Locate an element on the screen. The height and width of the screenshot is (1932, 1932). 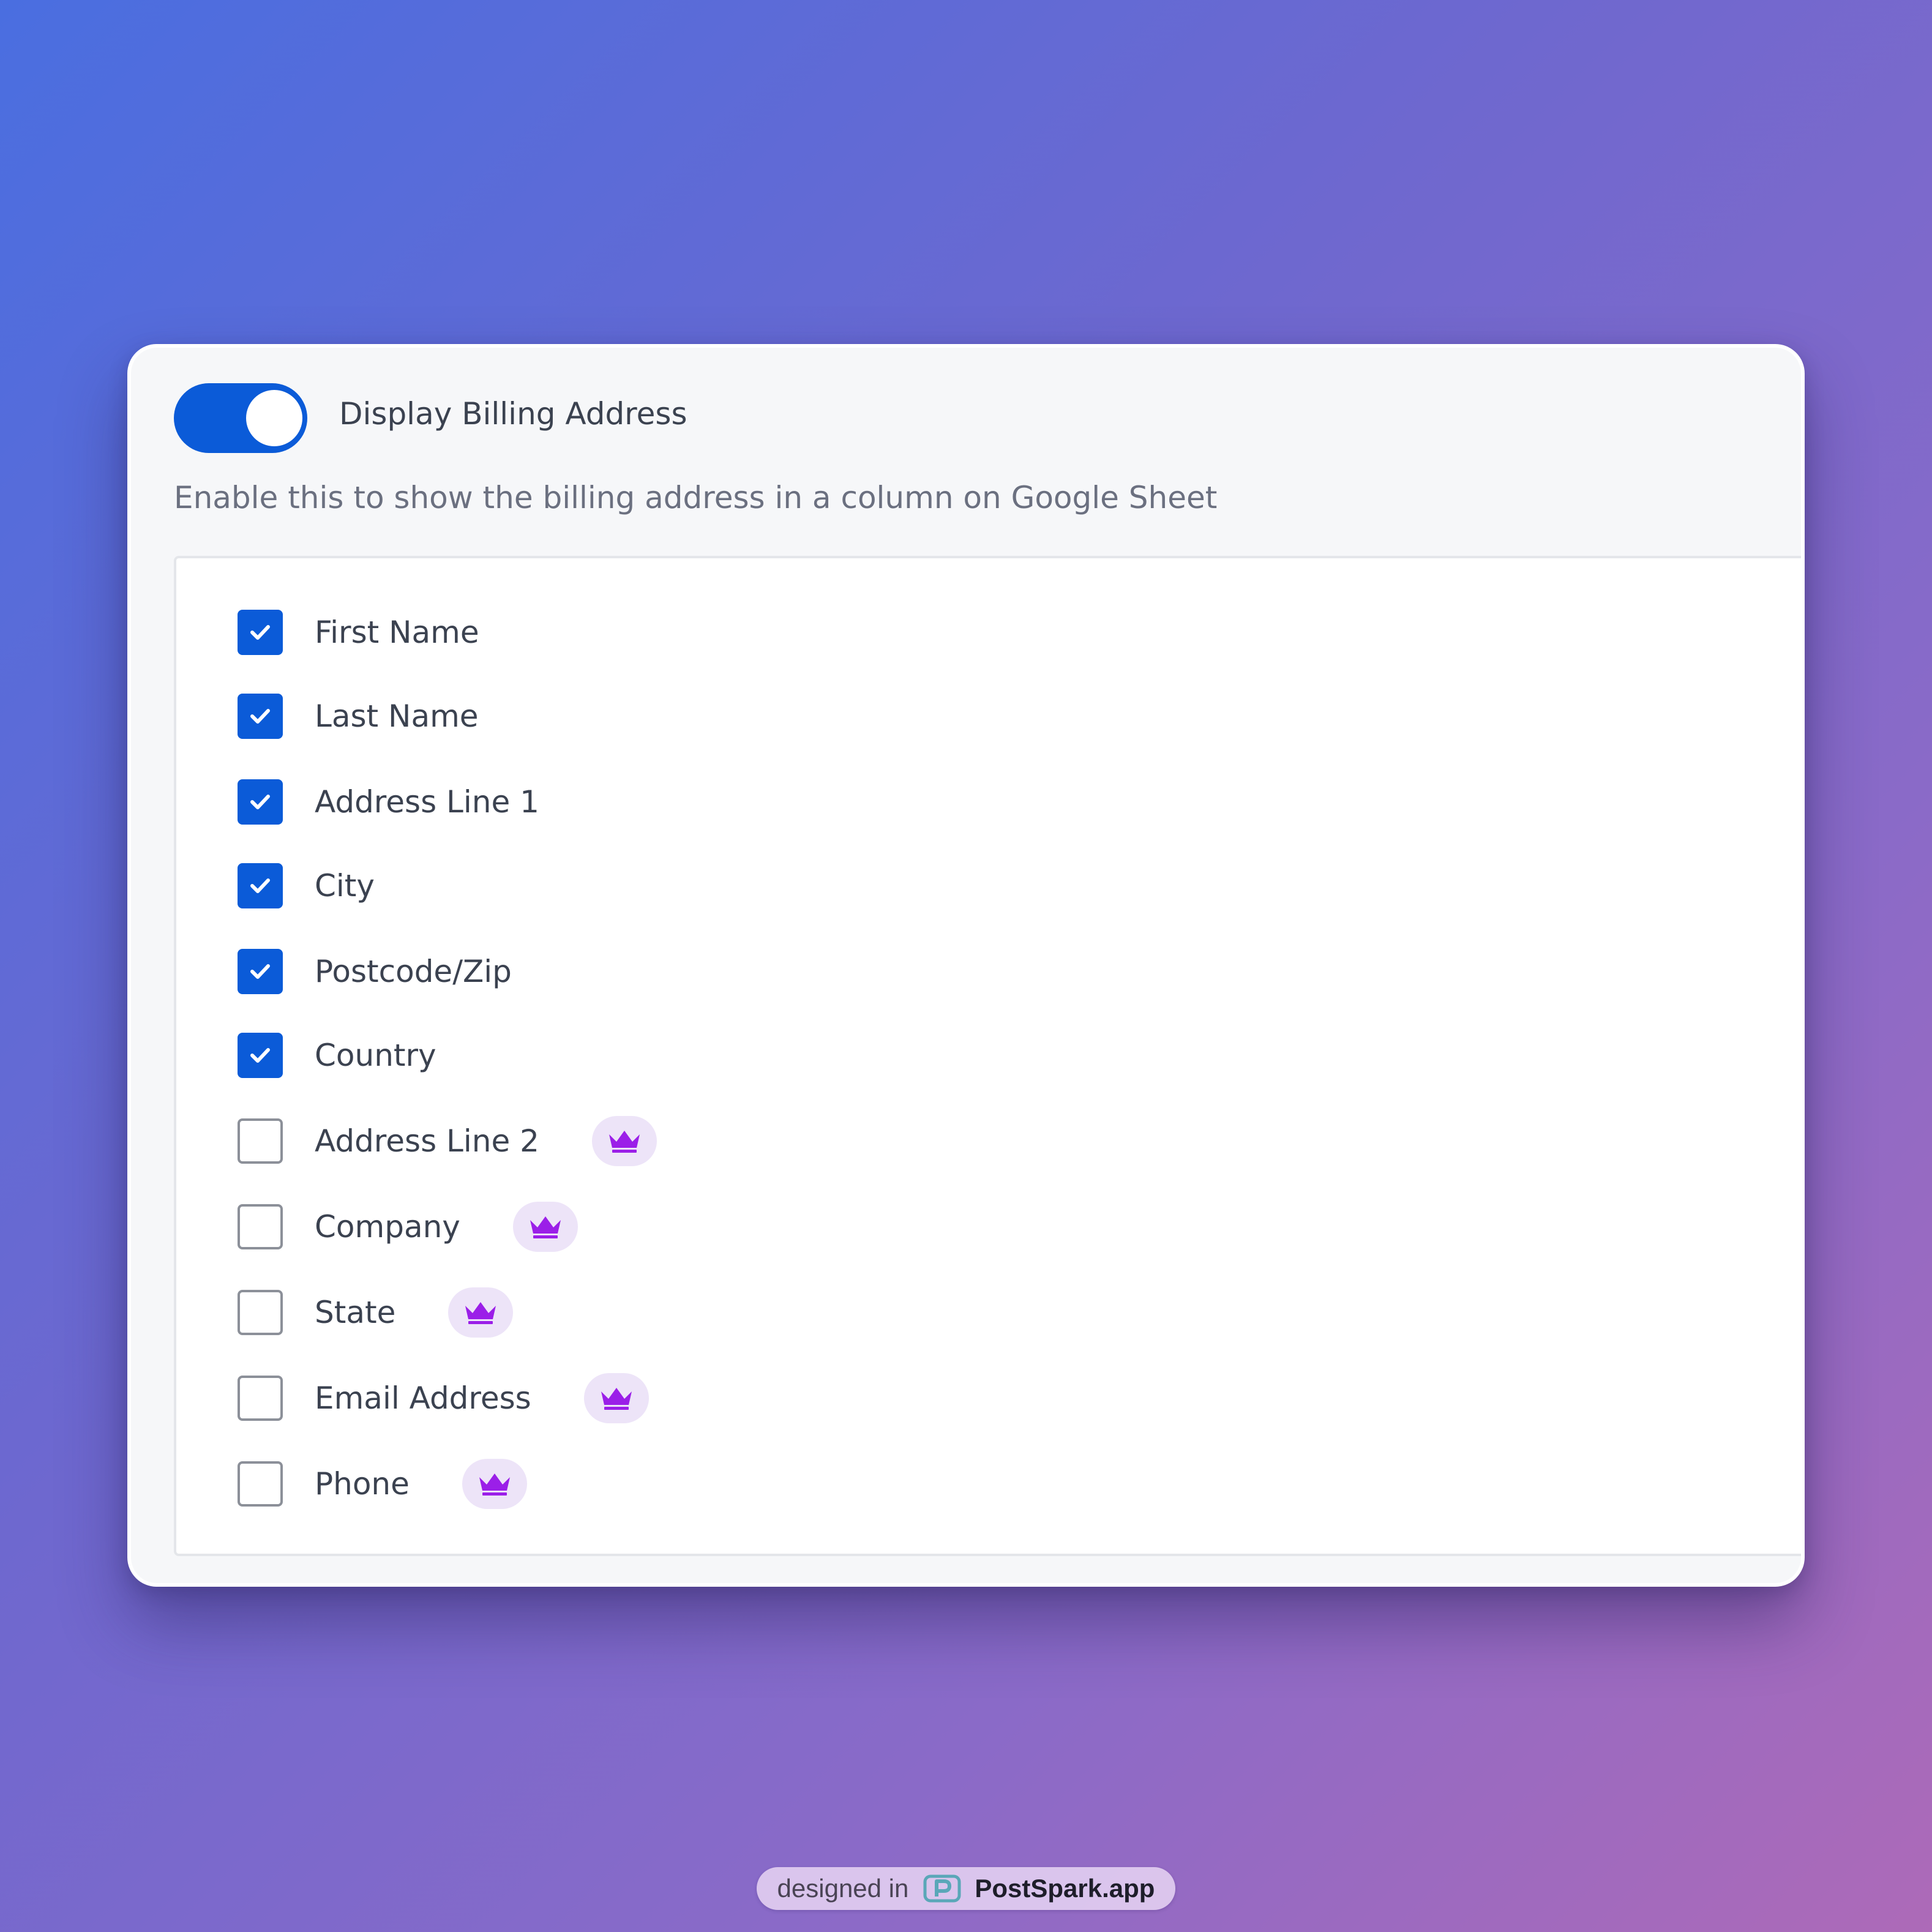
postspark-logo-icon is located at coordinates (942, 1888).